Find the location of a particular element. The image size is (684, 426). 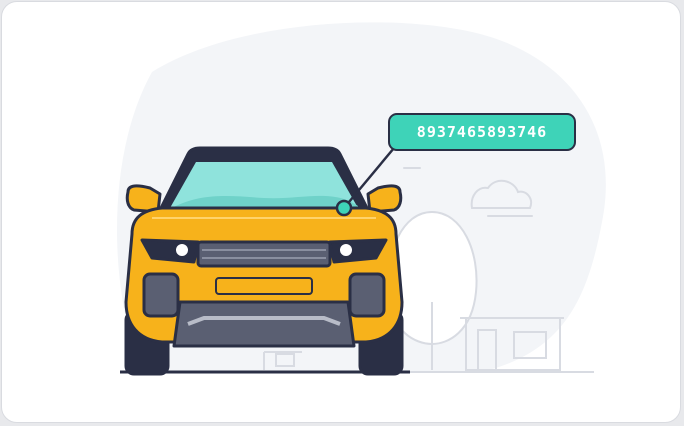

vin-location-dot is located at coordinates (344, 208).